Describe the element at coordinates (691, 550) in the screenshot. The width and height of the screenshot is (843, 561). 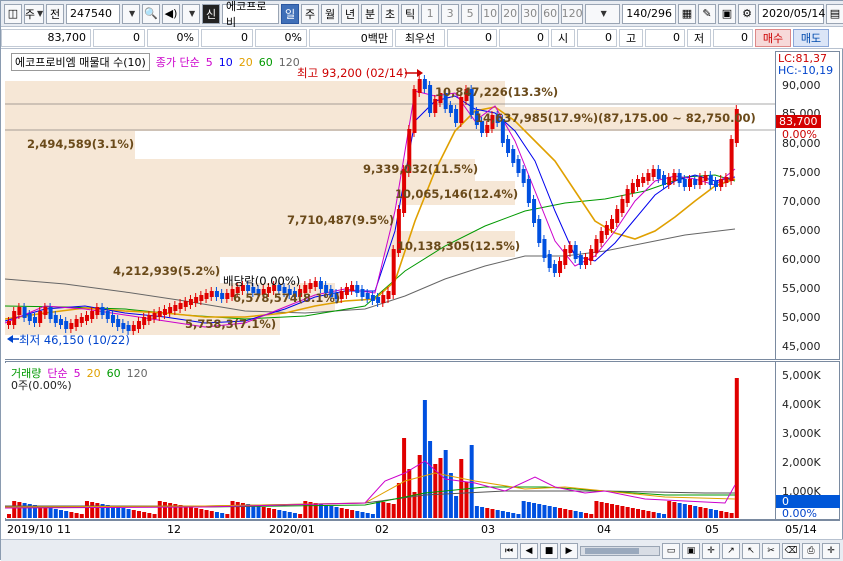
I see `zoom-in-icon: ▣` at that location.